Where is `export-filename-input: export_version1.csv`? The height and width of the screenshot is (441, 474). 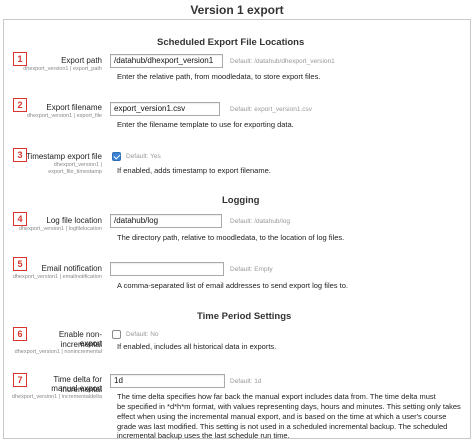
export-filename-input: export_version1.csv is located at coordinates (165, 109).